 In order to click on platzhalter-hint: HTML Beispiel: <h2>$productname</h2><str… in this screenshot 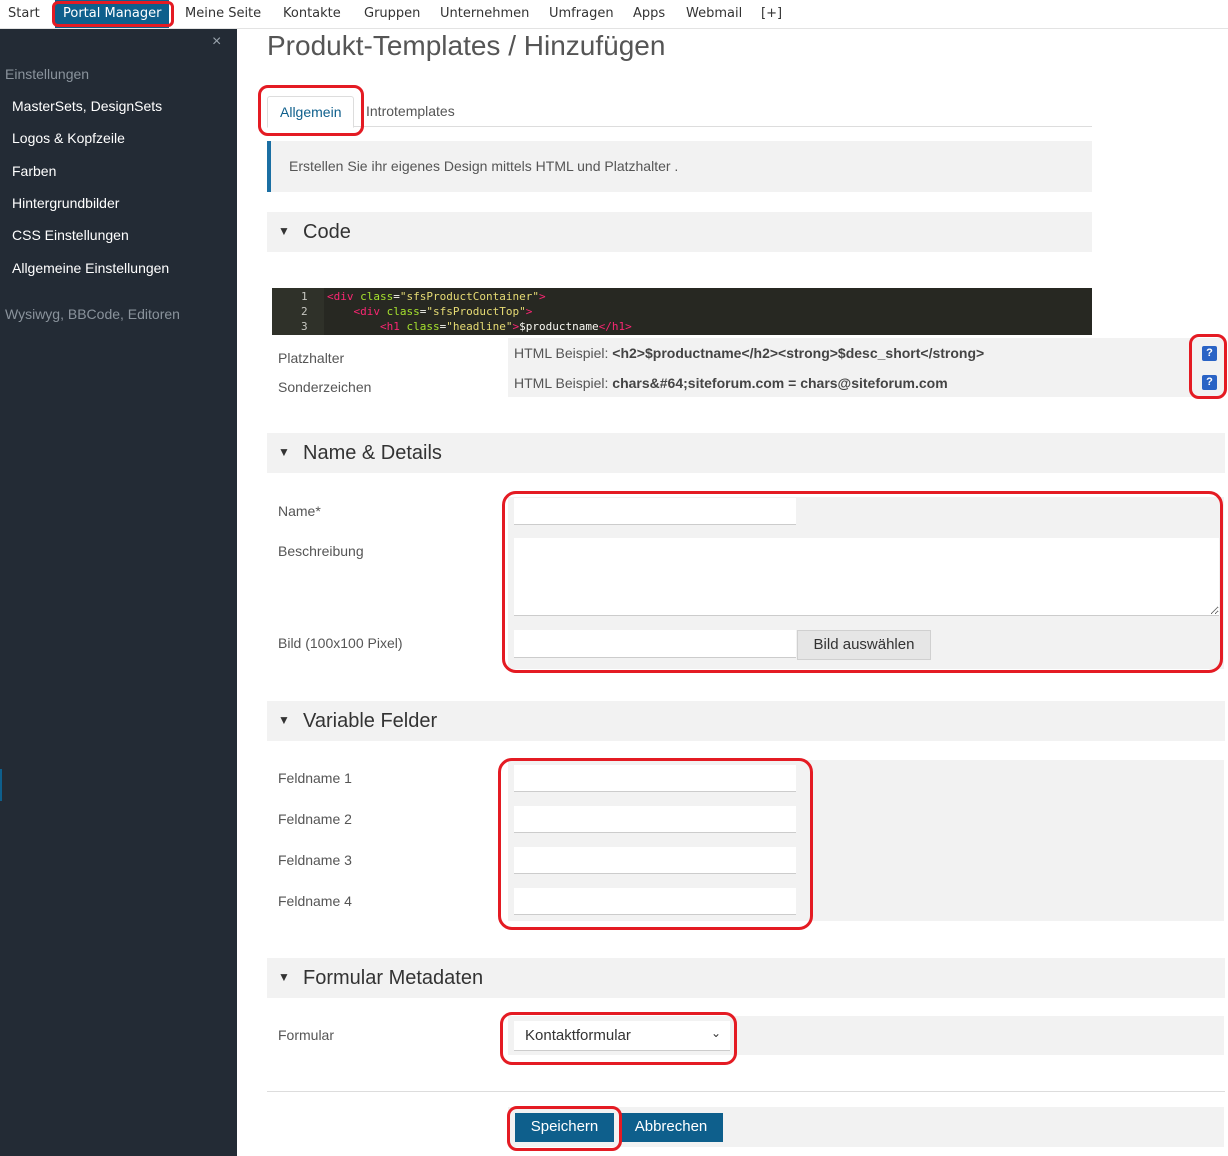, I will do `click(749, 353)`.